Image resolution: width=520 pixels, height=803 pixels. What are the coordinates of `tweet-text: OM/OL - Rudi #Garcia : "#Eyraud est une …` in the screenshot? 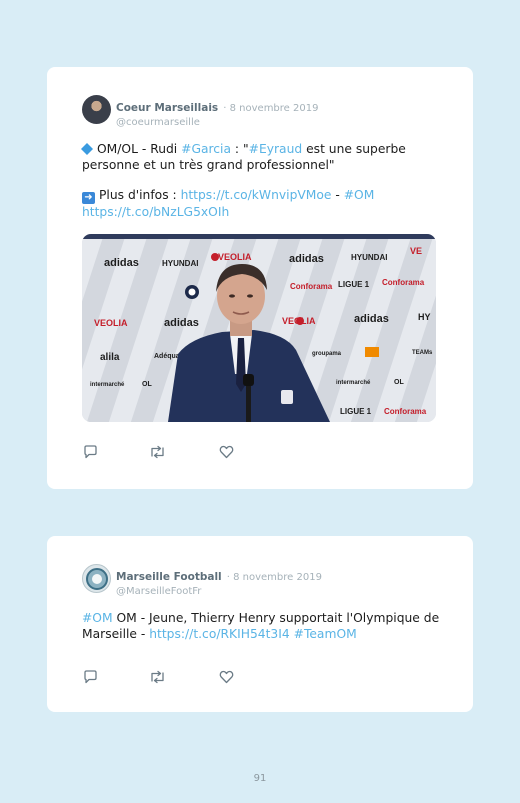 It's located at (261, 180).